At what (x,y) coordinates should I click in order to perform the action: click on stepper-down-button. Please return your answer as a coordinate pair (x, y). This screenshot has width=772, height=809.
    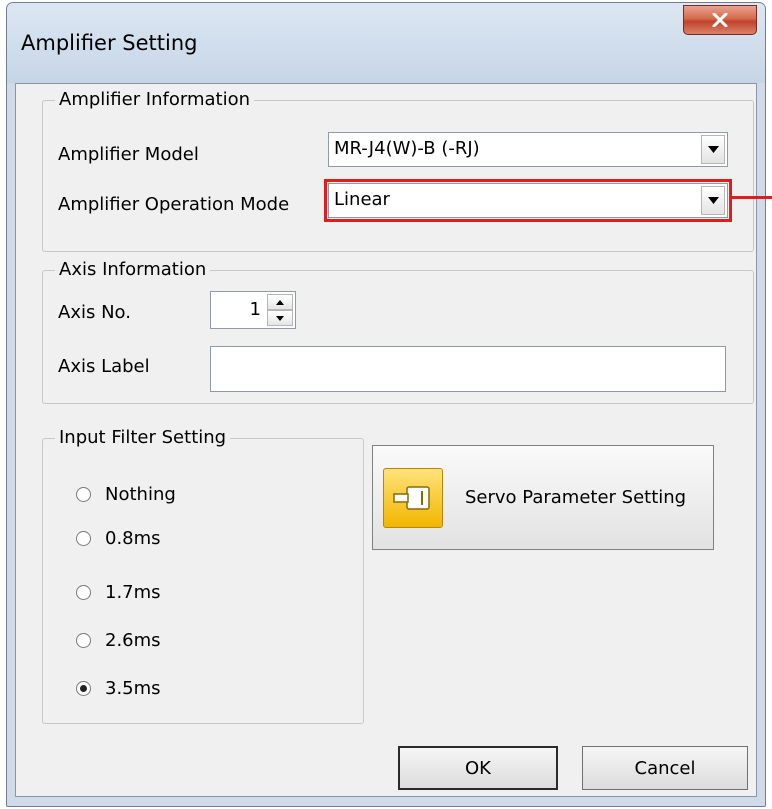
    Looking at the image, I should click on (280, 318).